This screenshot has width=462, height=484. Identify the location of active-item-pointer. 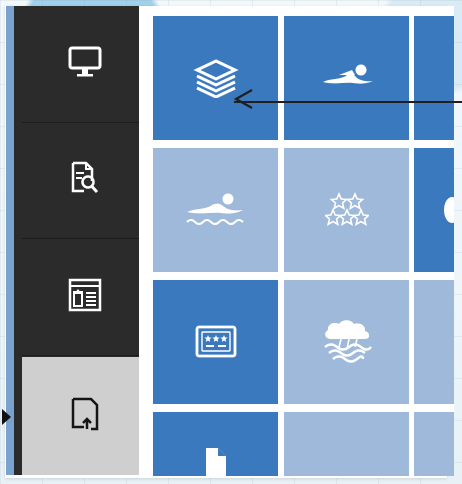
(6, 417).